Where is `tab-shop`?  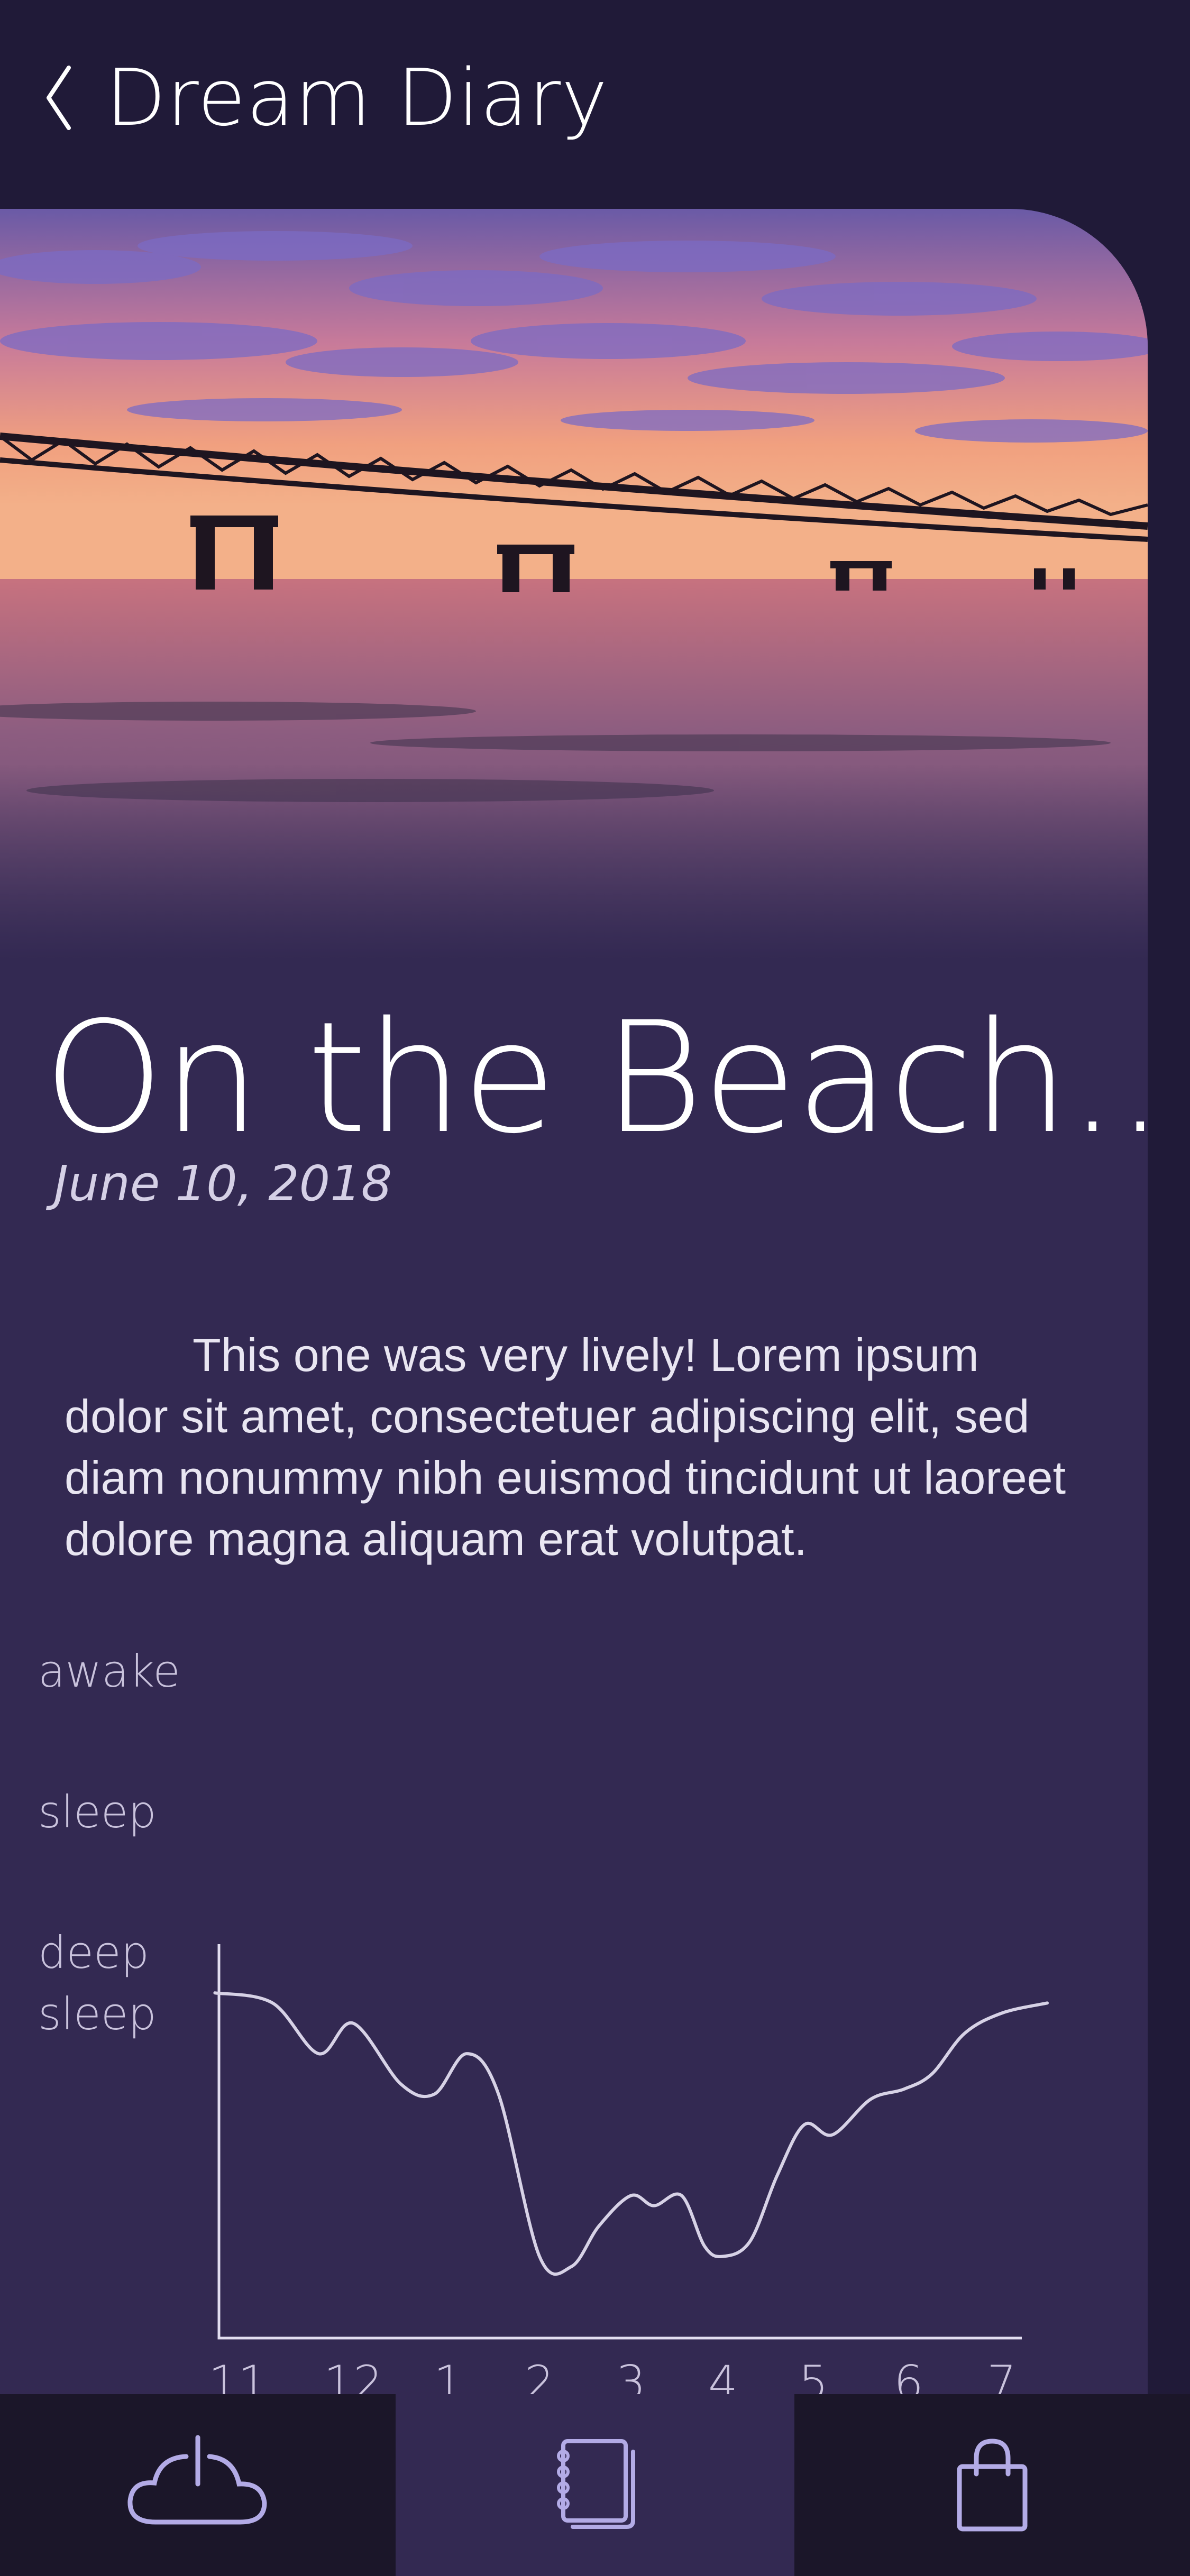 tab-shop is located at coordinates (992, 2485).